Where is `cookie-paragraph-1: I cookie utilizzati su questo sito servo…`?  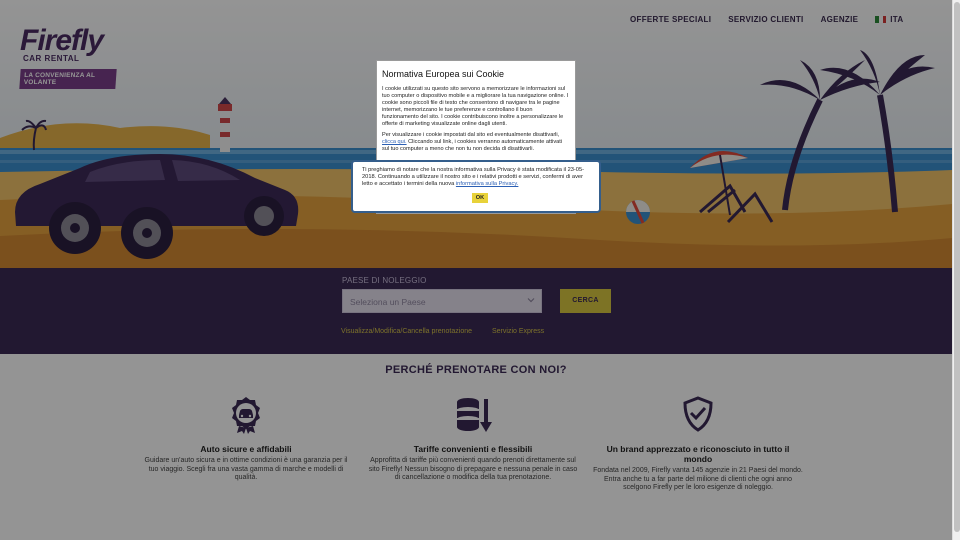
cookie-paragraph-1: I cookie utilizzati su questo sito servo… is located at coordinates (475, 106).